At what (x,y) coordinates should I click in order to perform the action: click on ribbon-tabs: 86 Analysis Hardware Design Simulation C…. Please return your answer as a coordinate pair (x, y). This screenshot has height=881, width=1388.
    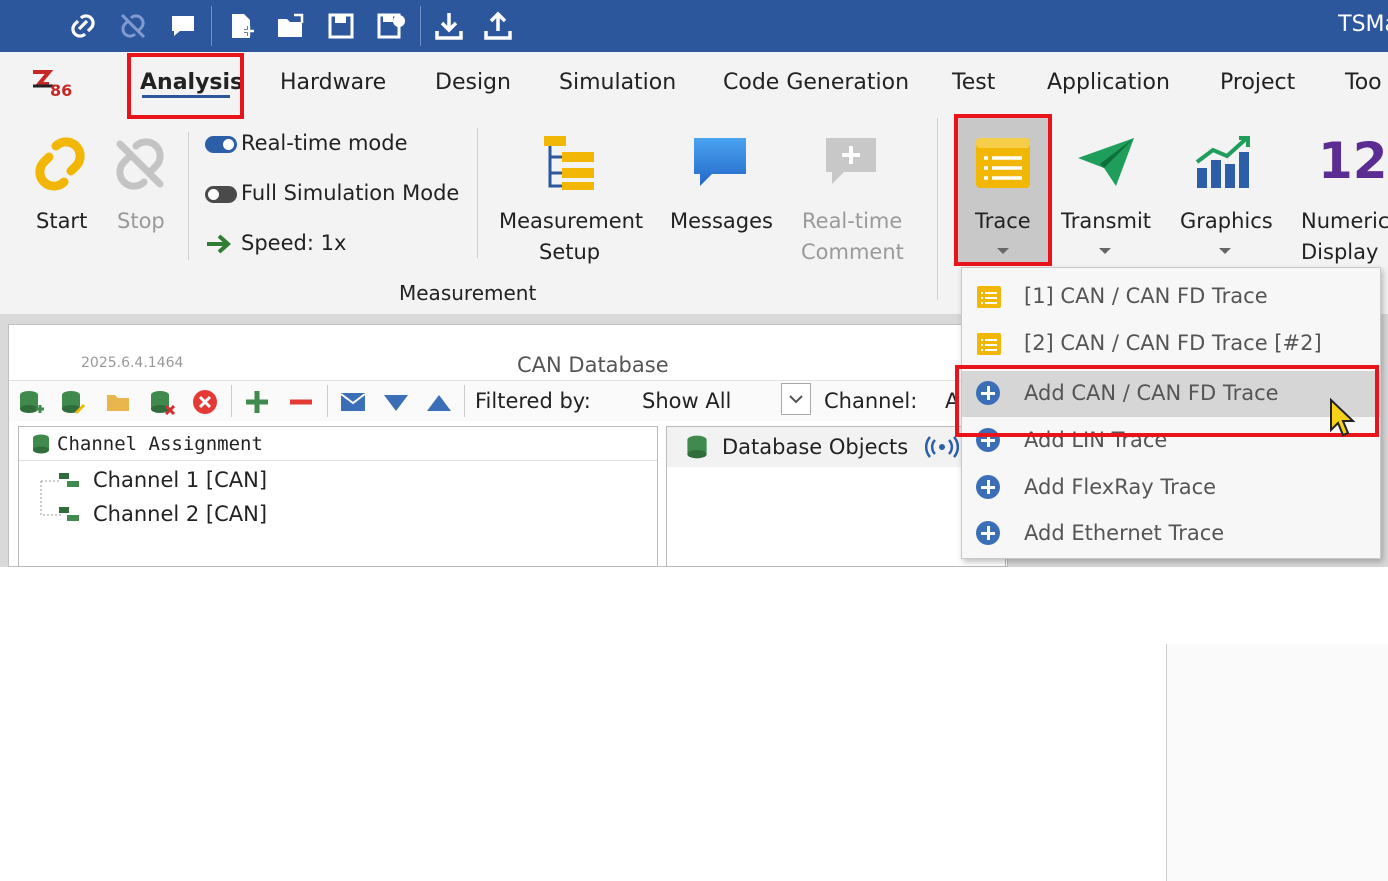
    Looking at the image, I should click on (694, 84).